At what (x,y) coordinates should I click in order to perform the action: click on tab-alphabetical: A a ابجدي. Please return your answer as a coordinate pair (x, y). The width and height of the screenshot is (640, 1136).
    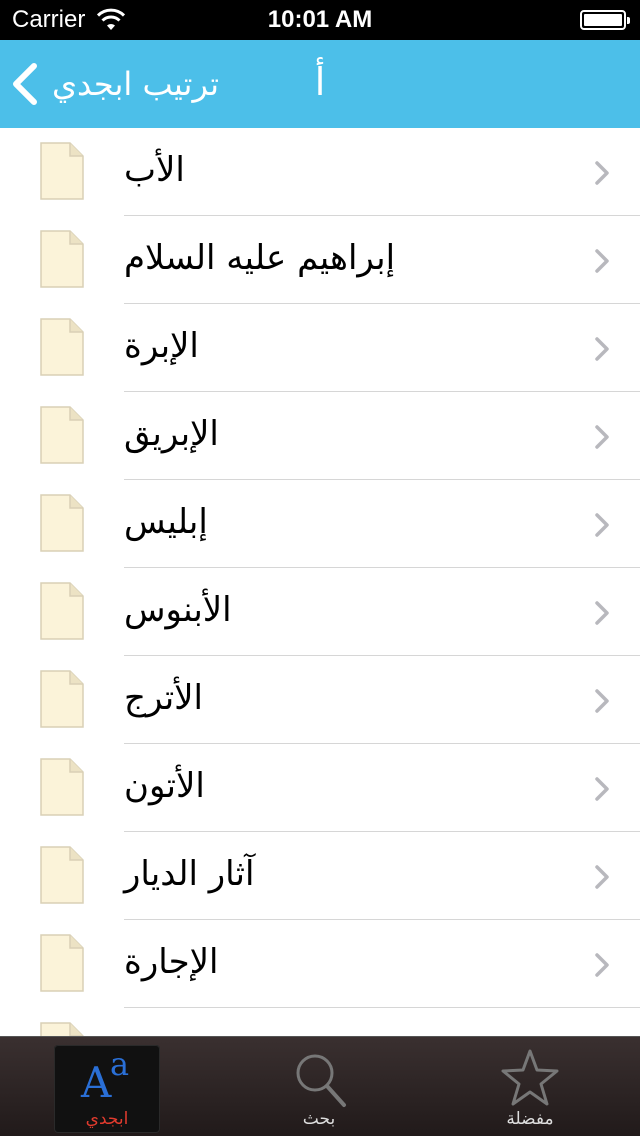
    Looking at the image, I should click on (107, 1089).